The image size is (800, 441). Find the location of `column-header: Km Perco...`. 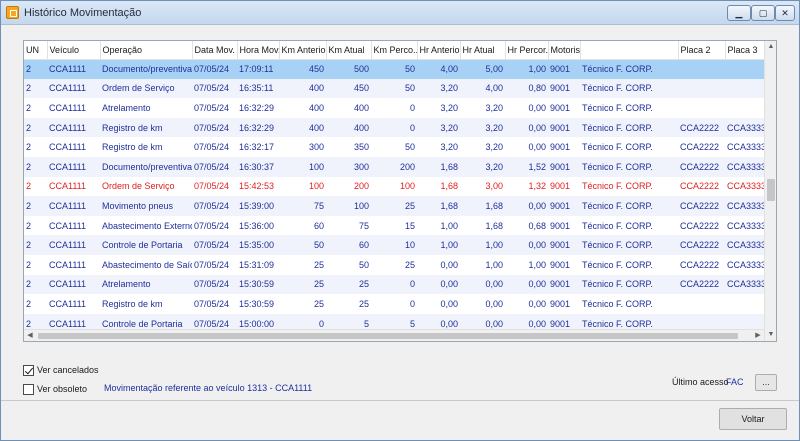

column-header: Km Perco... is located at coordinates (394, 50).